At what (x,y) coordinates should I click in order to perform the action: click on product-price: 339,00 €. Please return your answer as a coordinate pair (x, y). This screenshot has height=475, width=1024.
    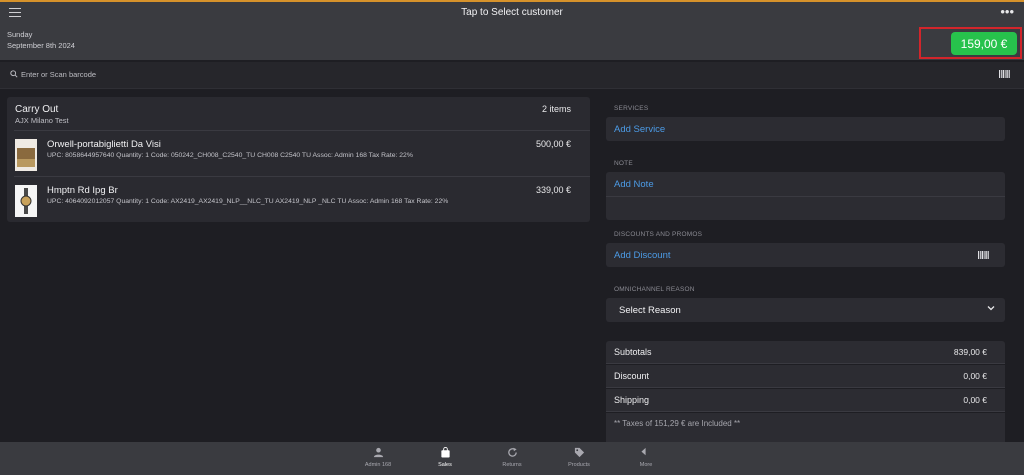
    Looking at the image, I should click on (553, 190).